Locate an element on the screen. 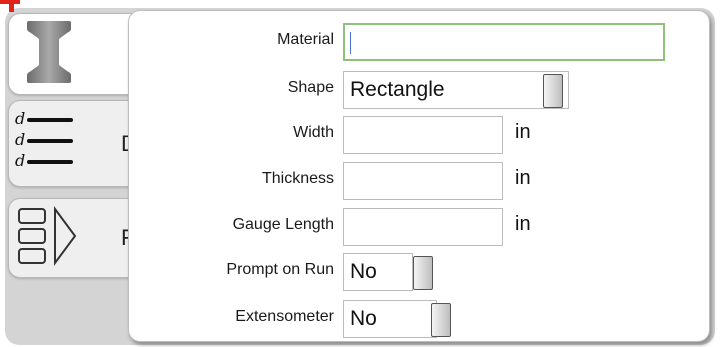 This screenshot has width=720, height=347. shape-row: Shape Rectangle is located at coordinates (419, 90).